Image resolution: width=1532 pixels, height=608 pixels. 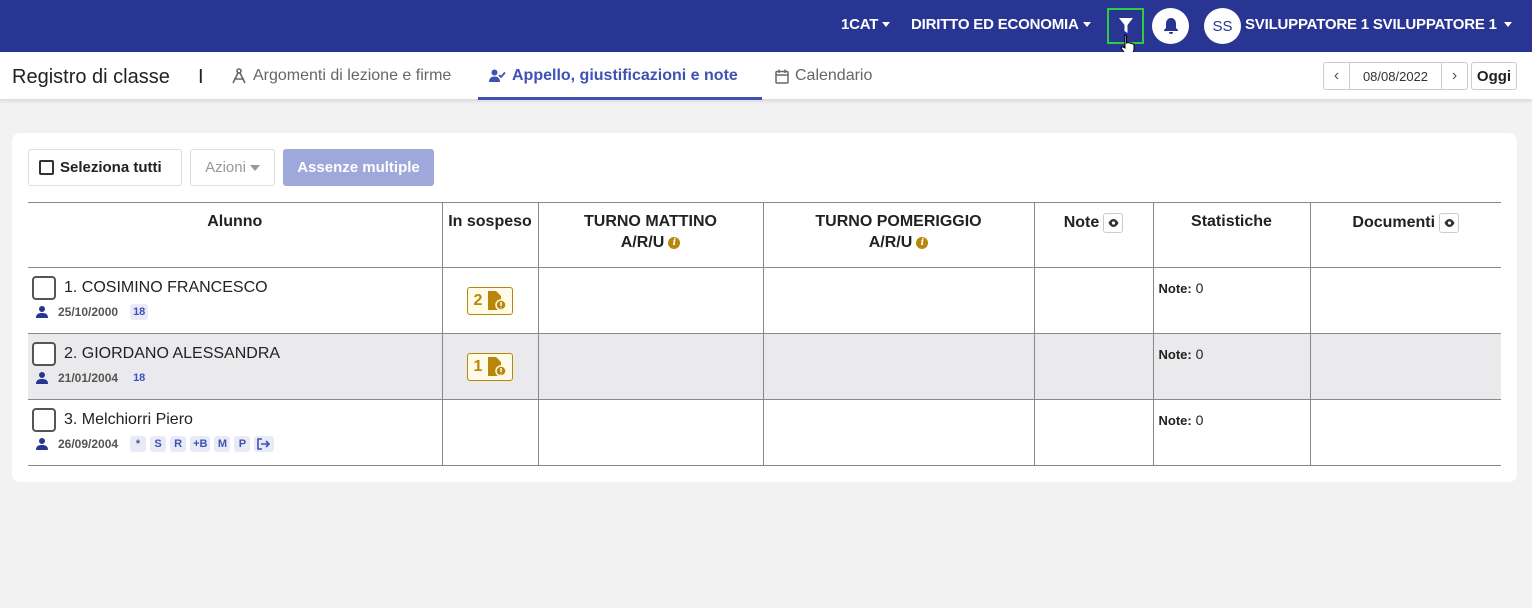 What do you see at coordinates (128, 420) in the screenshot?
I see `student-name: 3. Melchiorri Piero` at bounding box center [128, 420].